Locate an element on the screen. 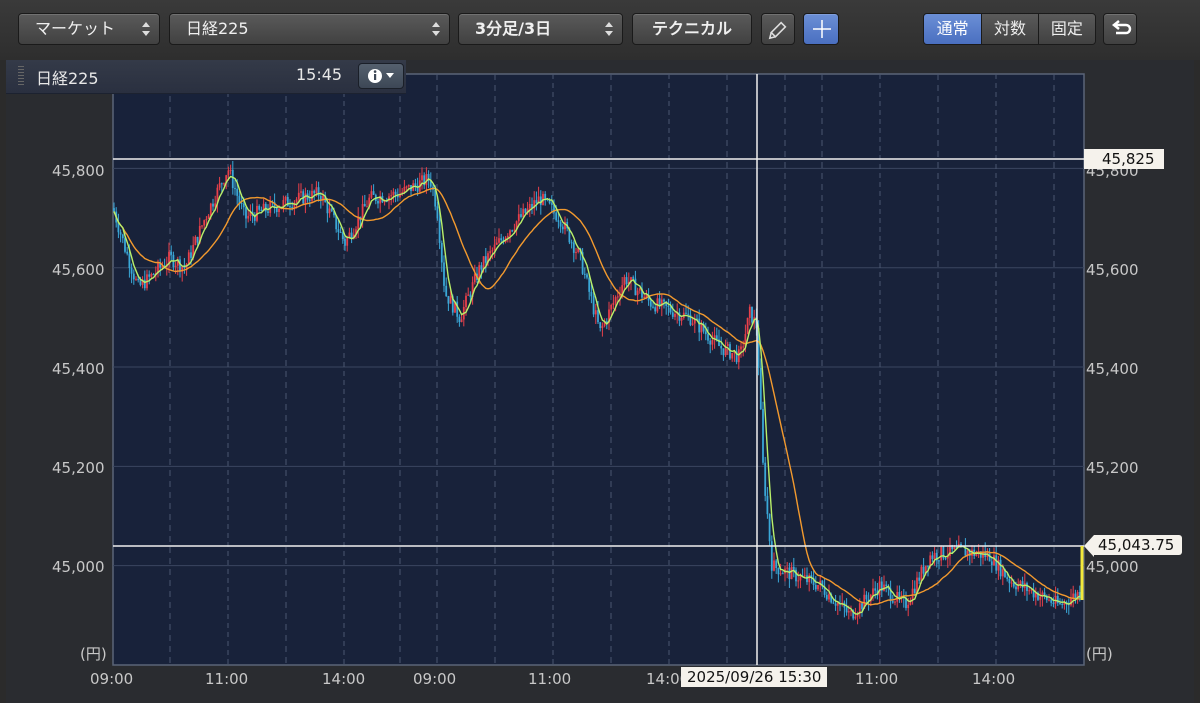 Image resolution: width=1200 pixels, height=703 pixels. y-axis-right-label: 45,400 is located at coordinates (1112, 369).